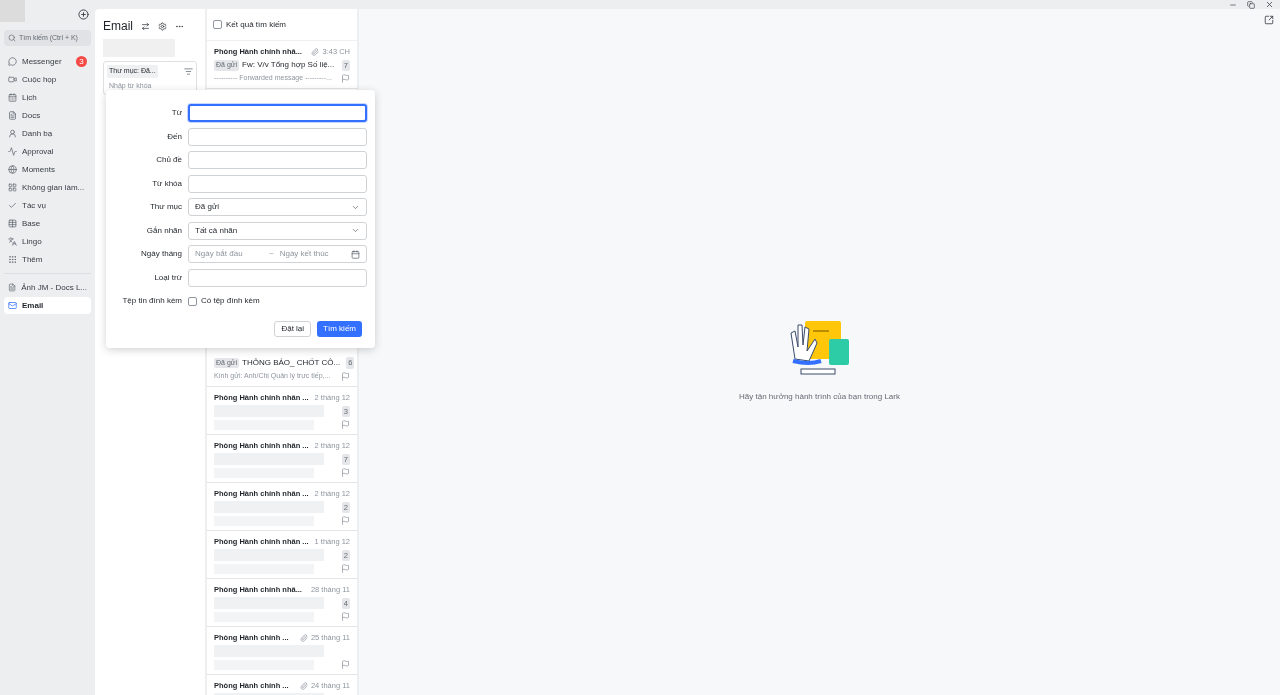  Describe the element at coordinates (277, 113) in the screenshot. I see `text-field` at that location.